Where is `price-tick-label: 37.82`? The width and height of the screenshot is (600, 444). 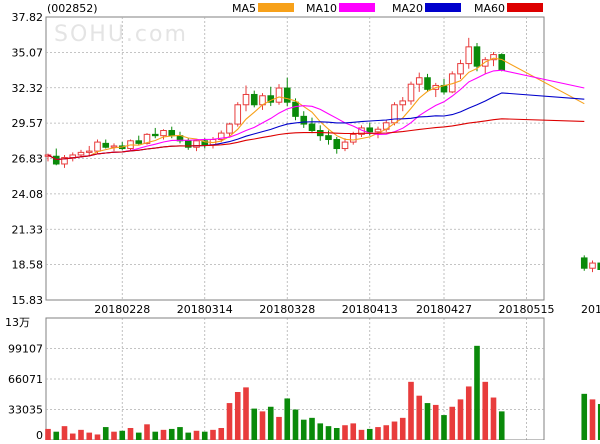 price-tick-label: 37.82 is located at coordinates (28, 17).